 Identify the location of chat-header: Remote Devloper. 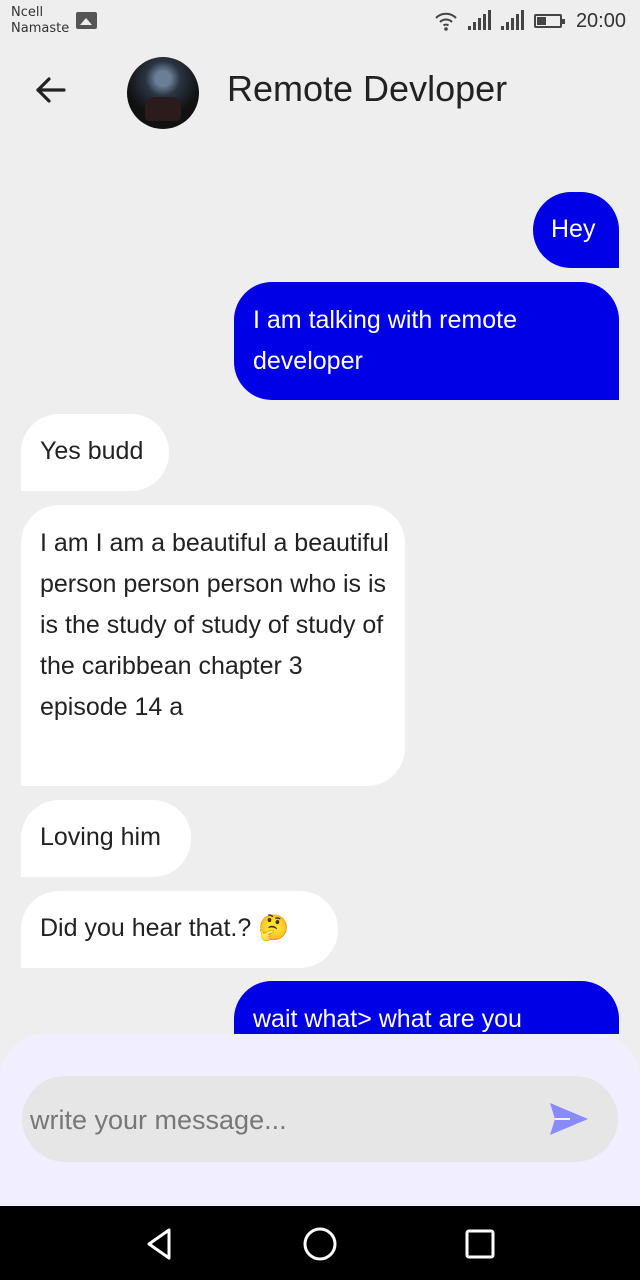
(320, 94).